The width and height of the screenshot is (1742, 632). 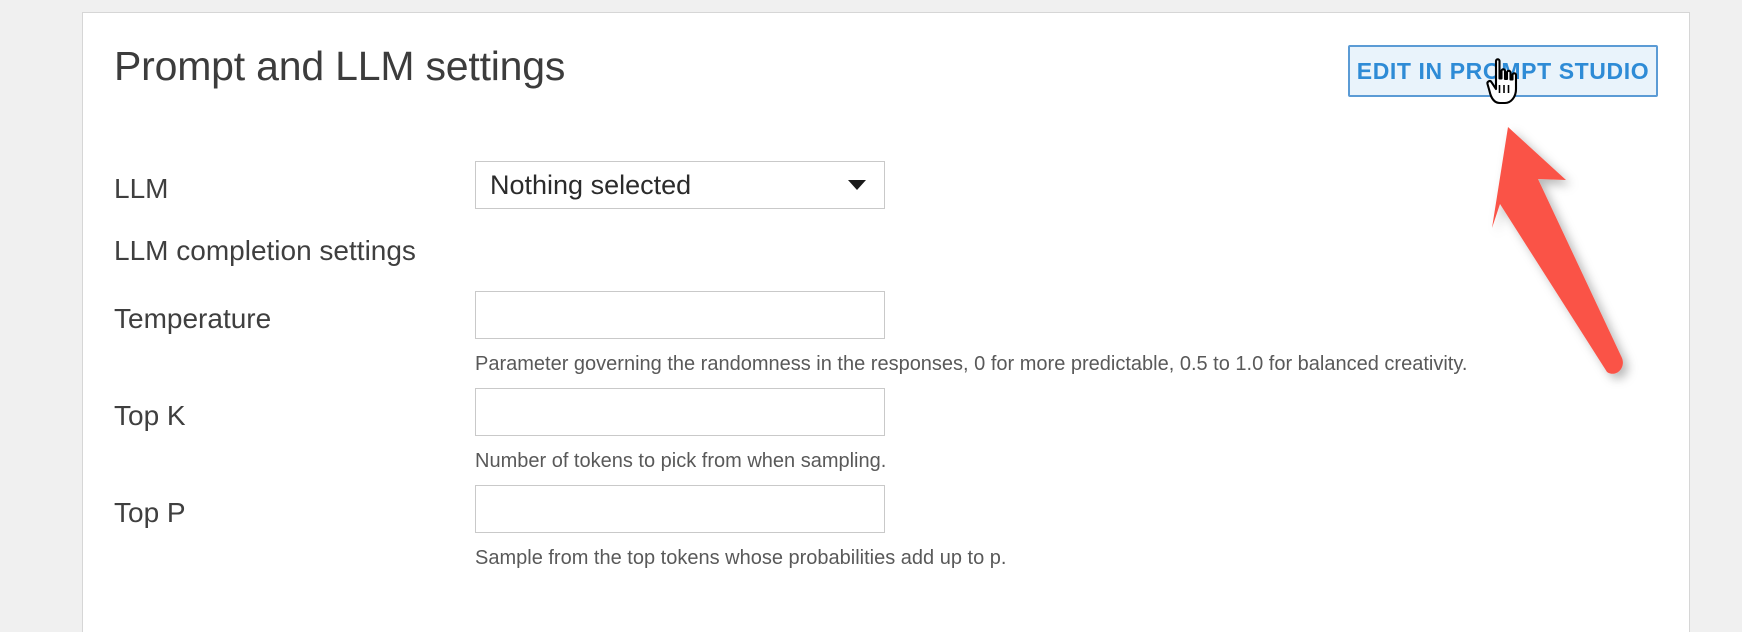 I want to click on chevron-down-icon, so click(x=857, y=185).